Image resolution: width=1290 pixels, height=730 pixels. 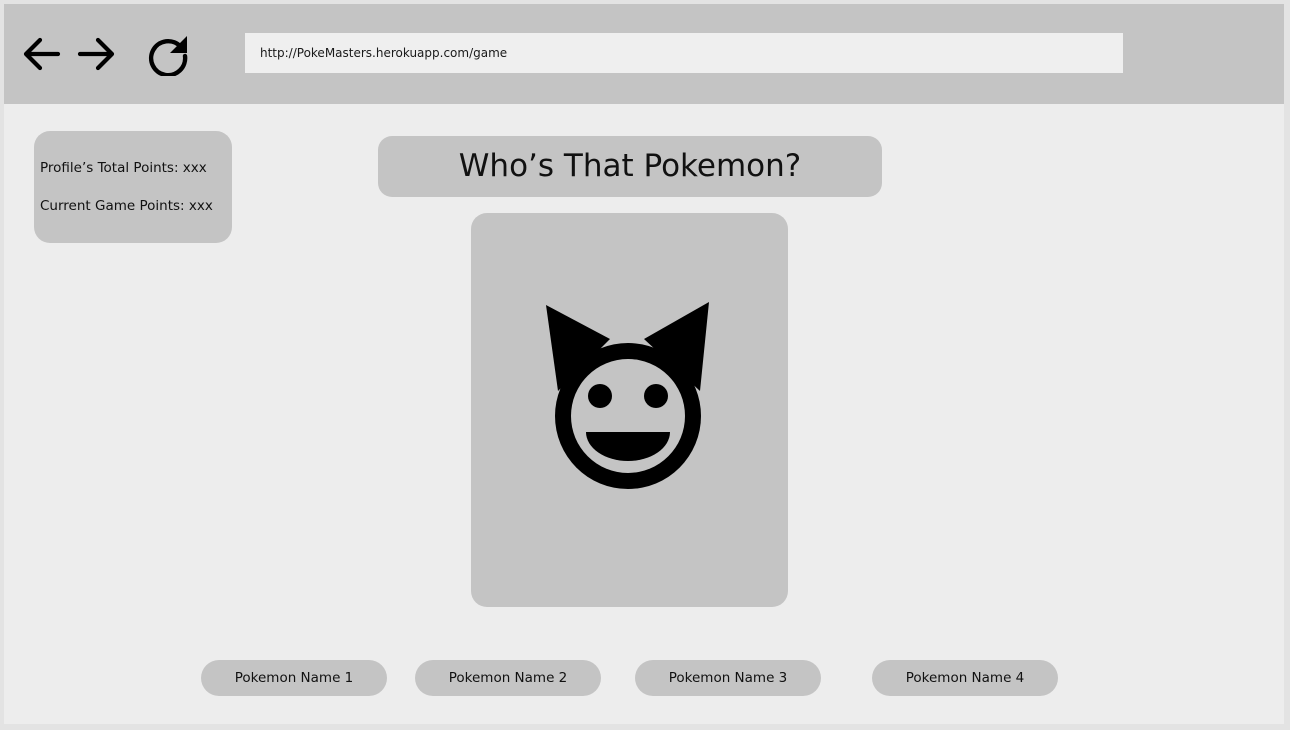 I want to click on forward-button, so click(x=96, y=54).